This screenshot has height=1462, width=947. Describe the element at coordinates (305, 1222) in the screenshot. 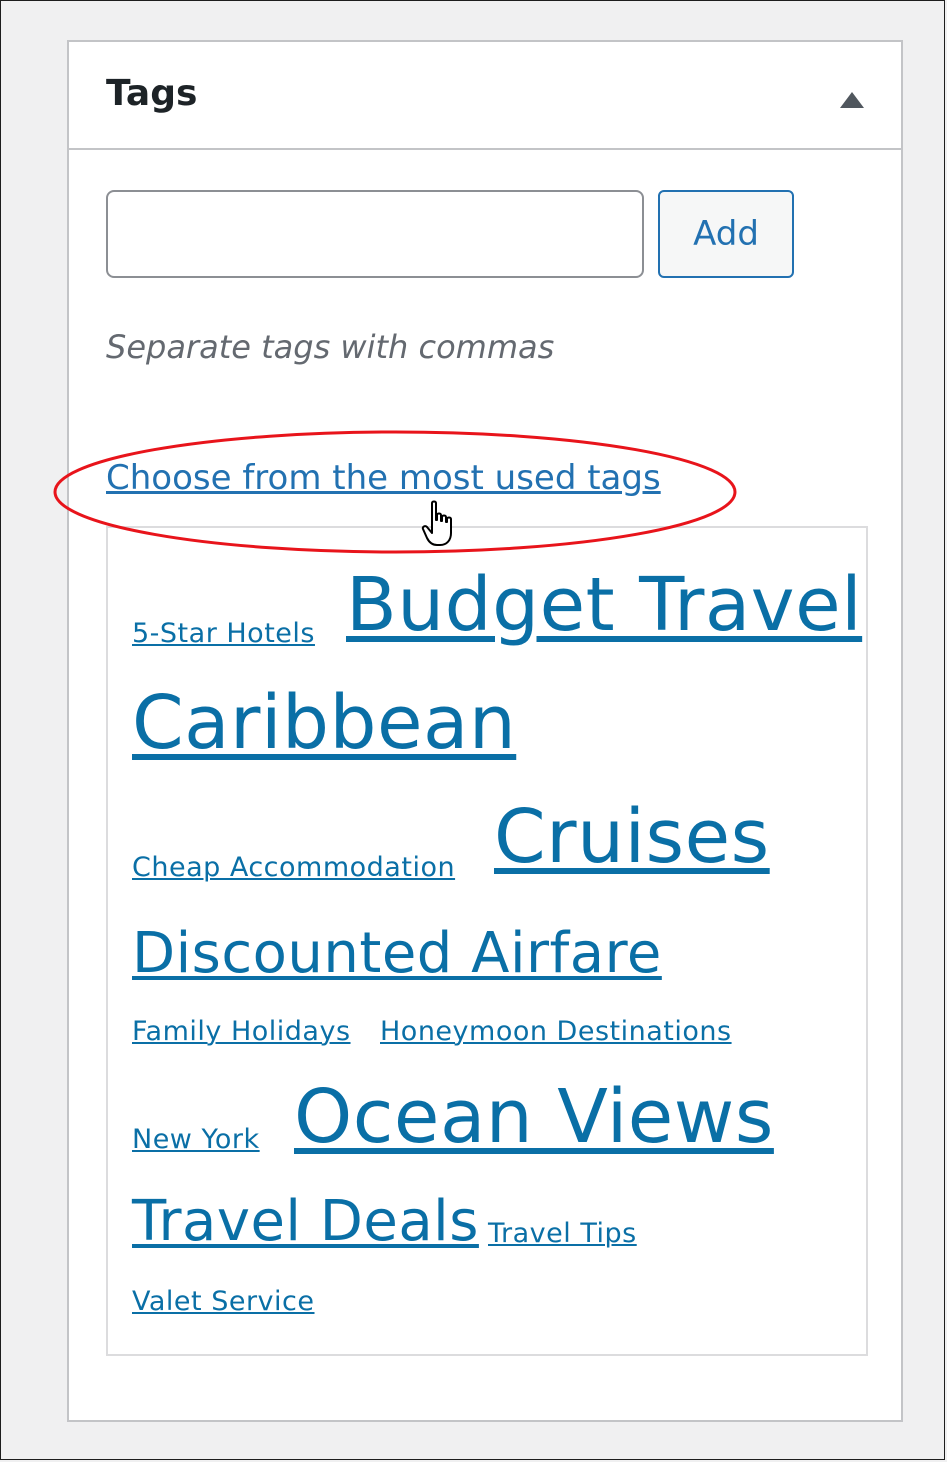

I see `tag-link-travel-deals: Travel Deals` at that location.